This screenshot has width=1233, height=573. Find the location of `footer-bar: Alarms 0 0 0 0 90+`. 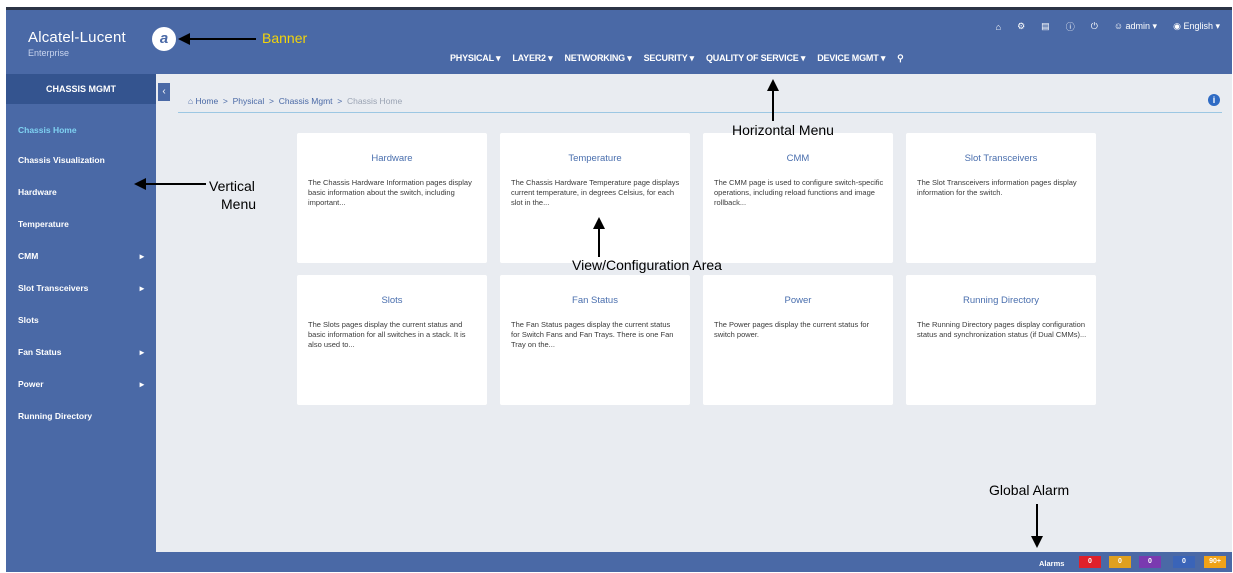

footer-bar: Alarms 0 0 0 0 90+ is located at coordinates (619, 562).